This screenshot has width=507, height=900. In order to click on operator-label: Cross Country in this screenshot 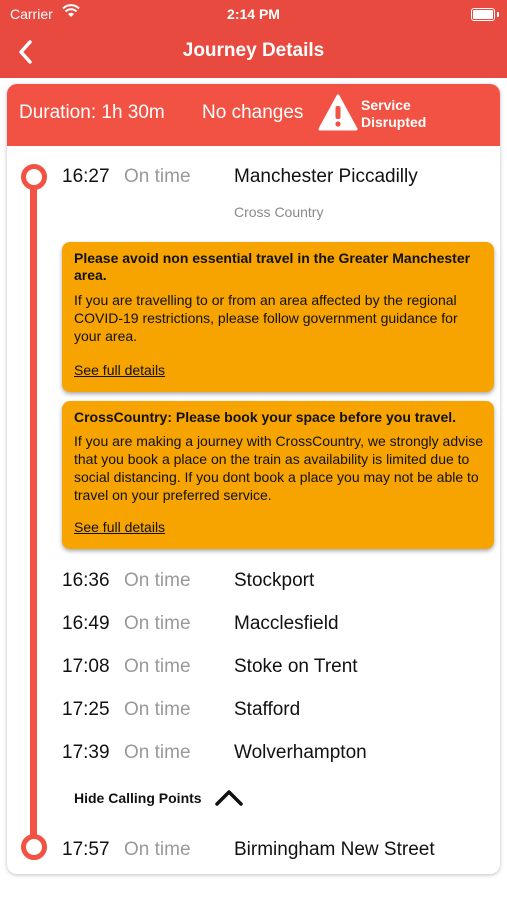, I will do `click(279, 212)`.